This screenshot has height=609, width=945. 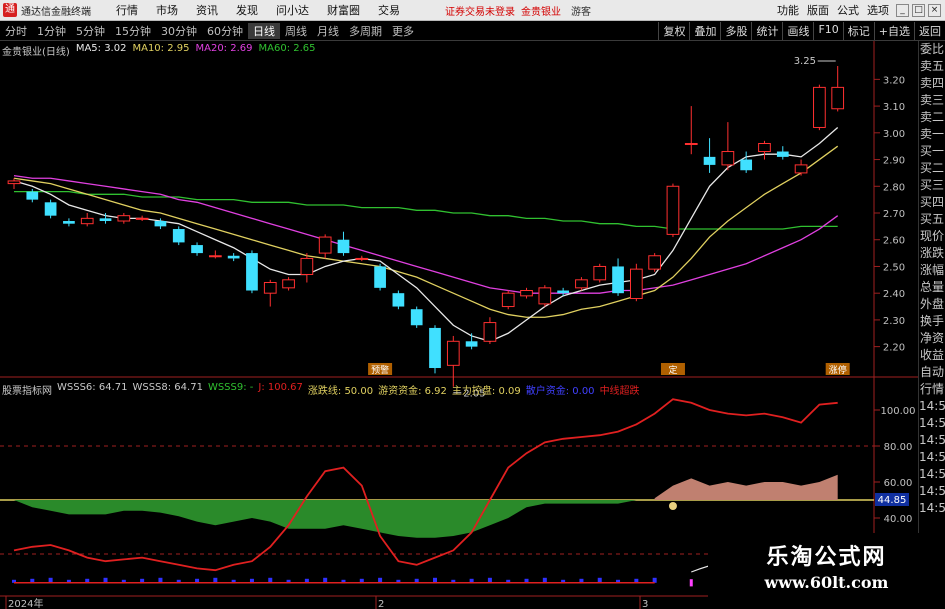 I want to click on side-panel-label-10: 买五, so click(x=931, y=219).